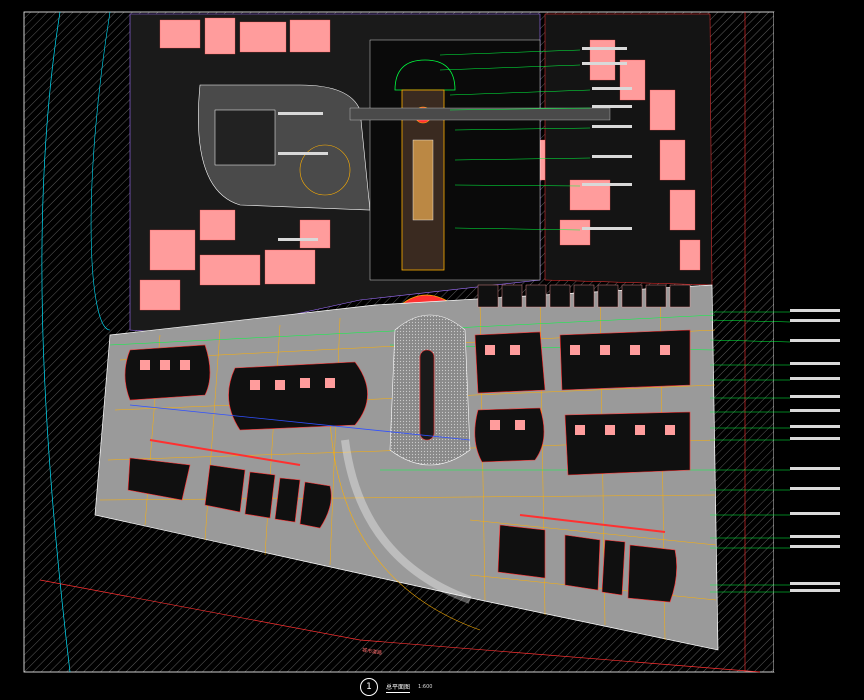  I want to click on title-block: 1 总平面图 1:600, so click(396, 687).